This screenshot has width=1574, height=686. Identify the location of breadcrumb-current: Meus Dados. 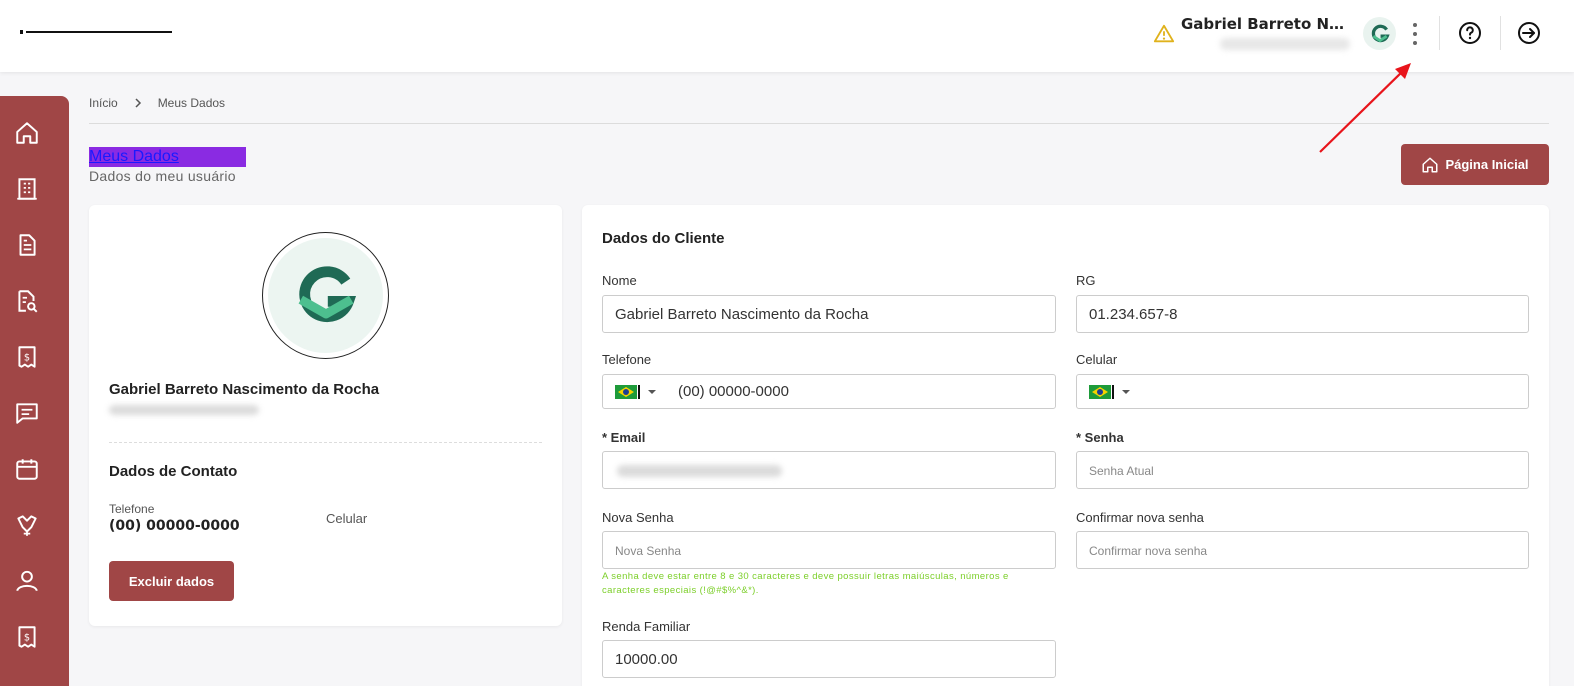
(191, 103).